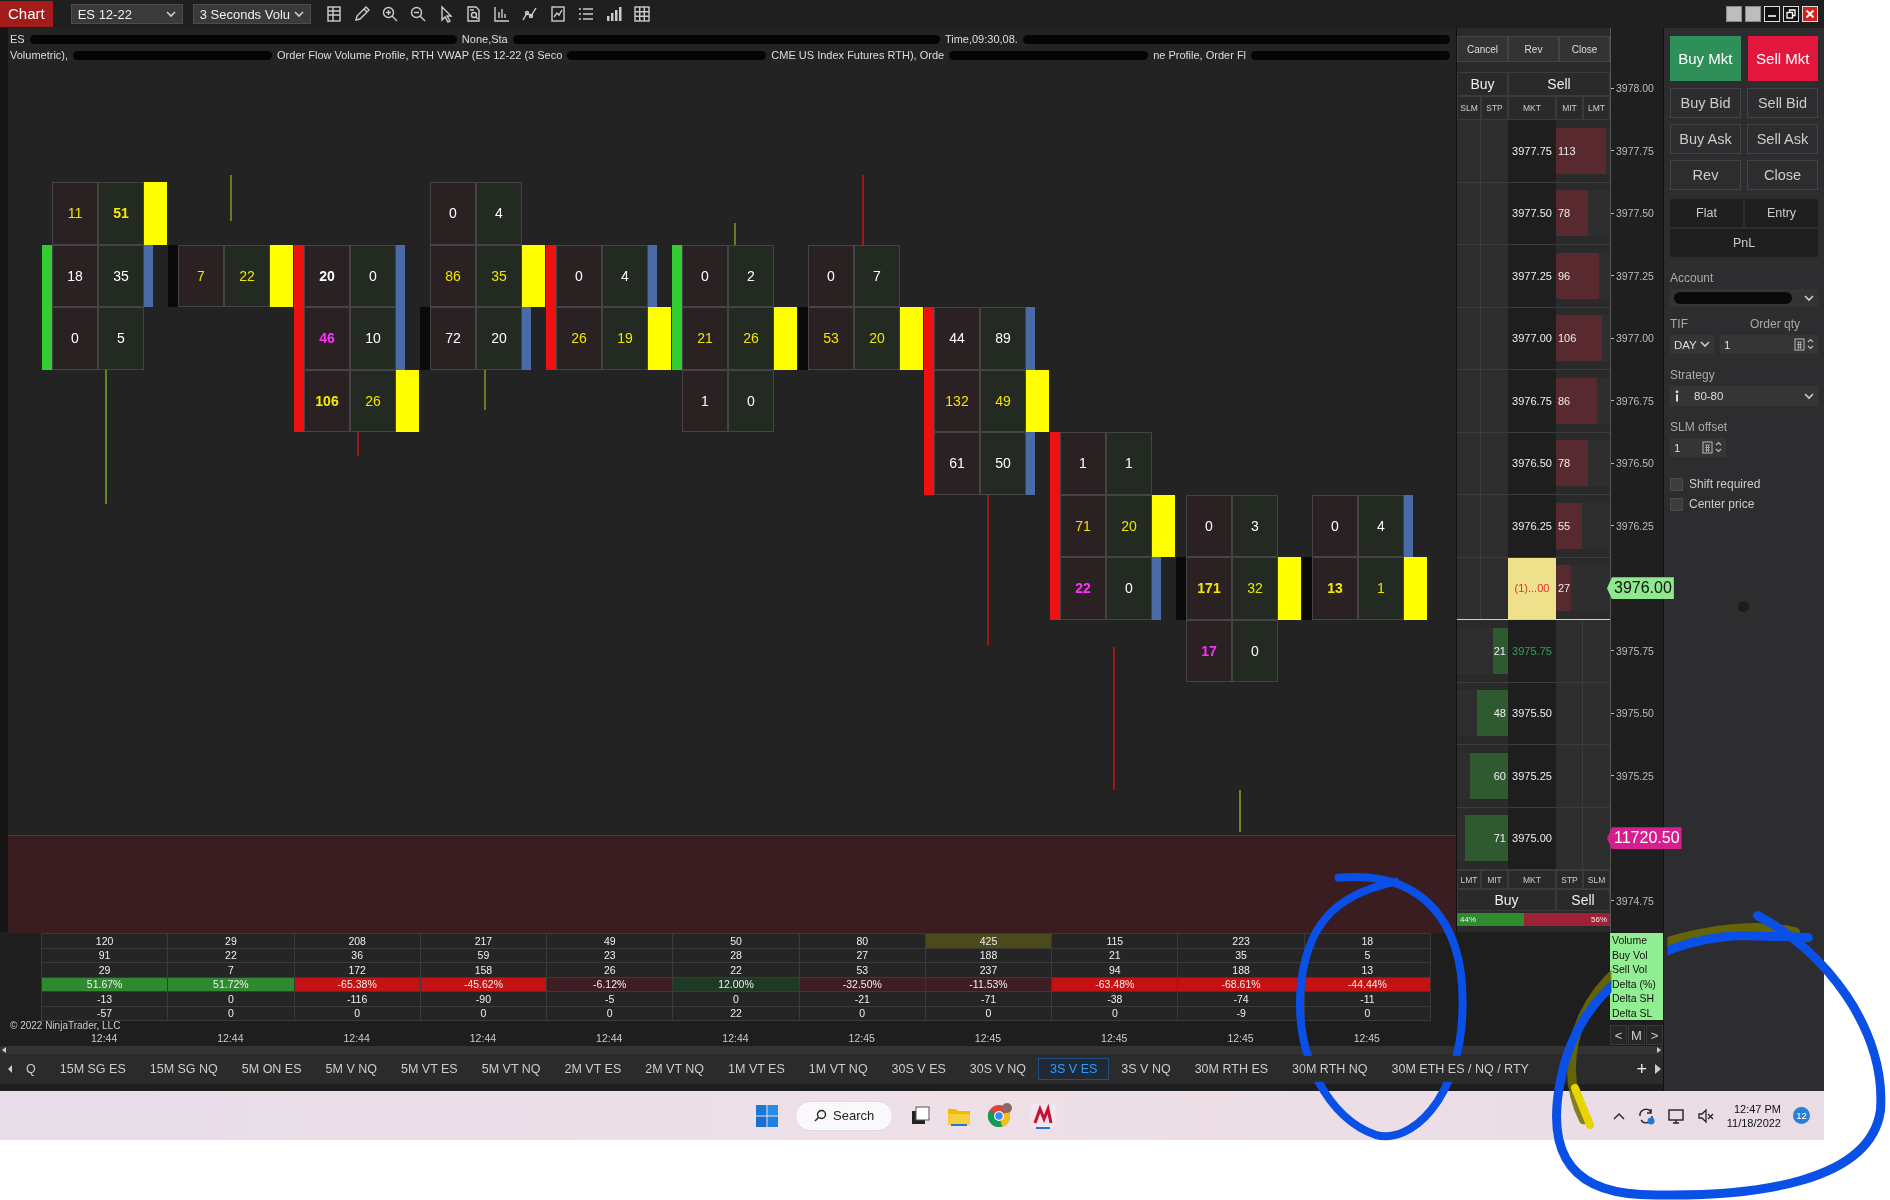  Describe the element at coordinates (585, 14) in the screenshot. I see `list-icon` at that location.